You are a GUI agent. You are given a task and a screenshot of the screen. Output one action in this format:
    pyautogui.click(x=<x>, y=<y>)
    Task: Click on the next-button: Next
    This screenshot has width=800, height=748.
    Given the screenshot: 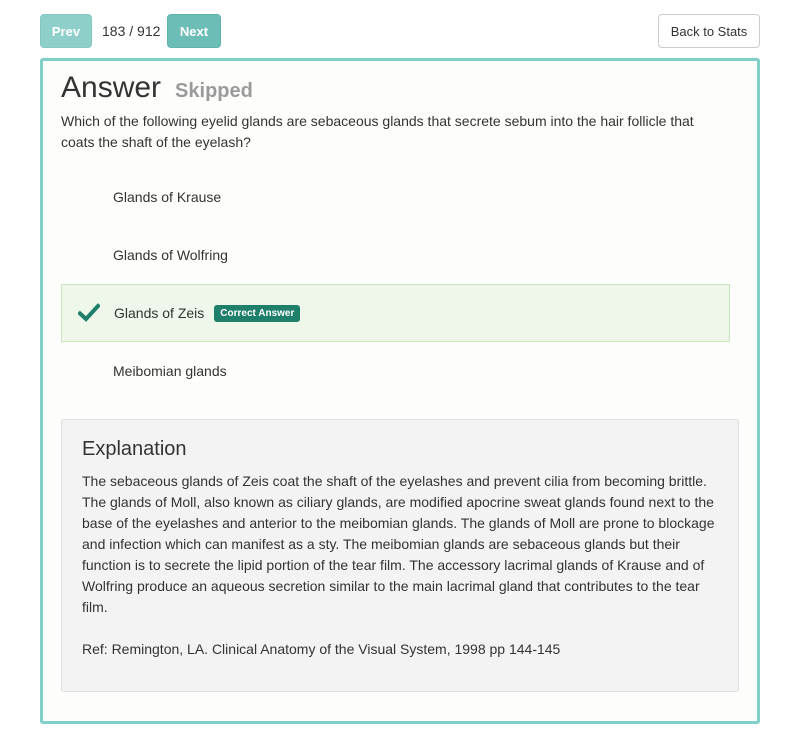 What is the action you would take?
    pyautogui.click(x=194, y=31)
    